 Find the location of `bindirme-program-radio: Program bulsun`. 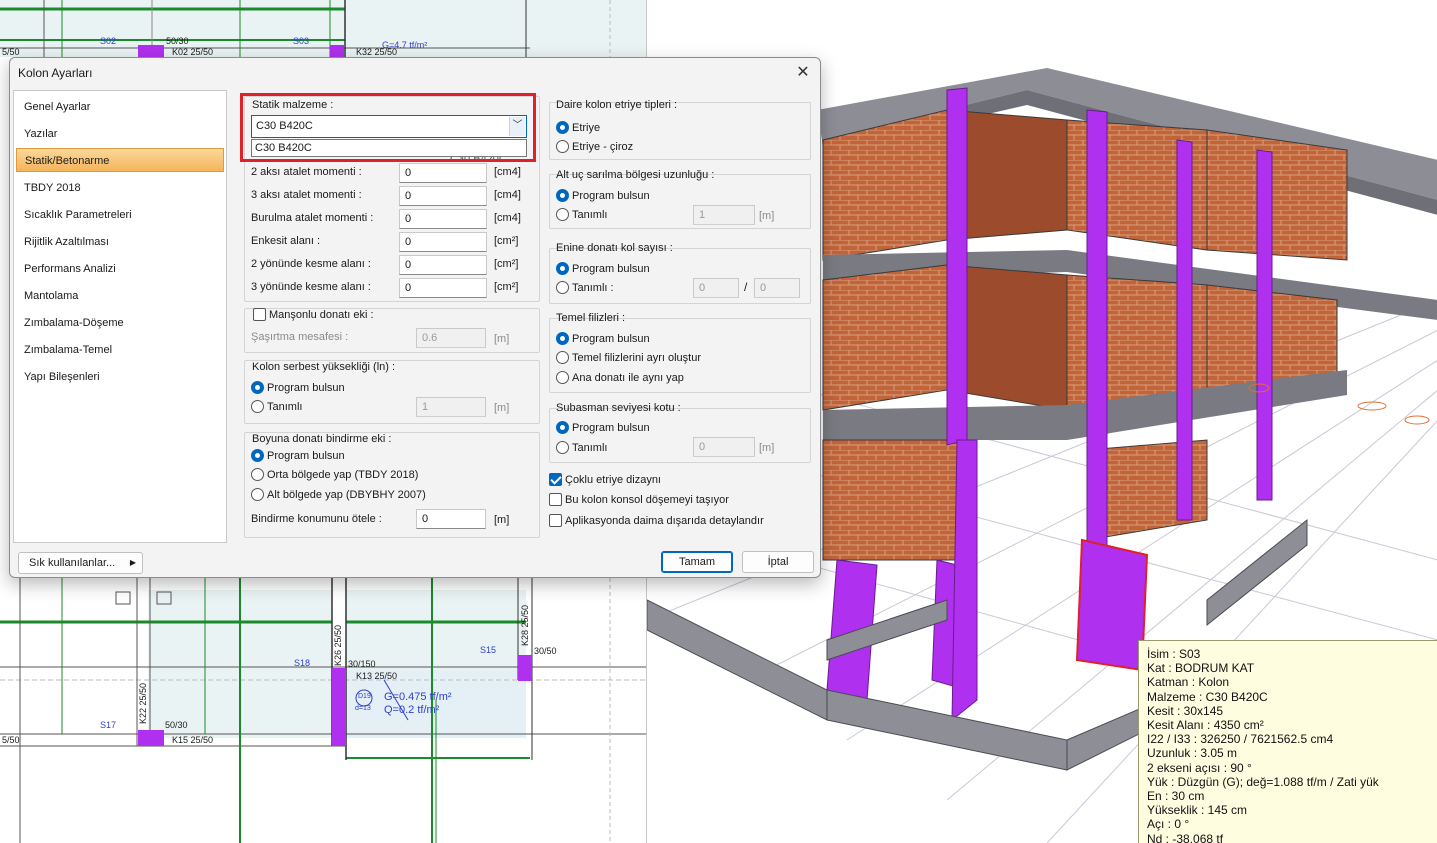

bindirme-program-radio: Program bulsun is located at coordinates (298, 456).